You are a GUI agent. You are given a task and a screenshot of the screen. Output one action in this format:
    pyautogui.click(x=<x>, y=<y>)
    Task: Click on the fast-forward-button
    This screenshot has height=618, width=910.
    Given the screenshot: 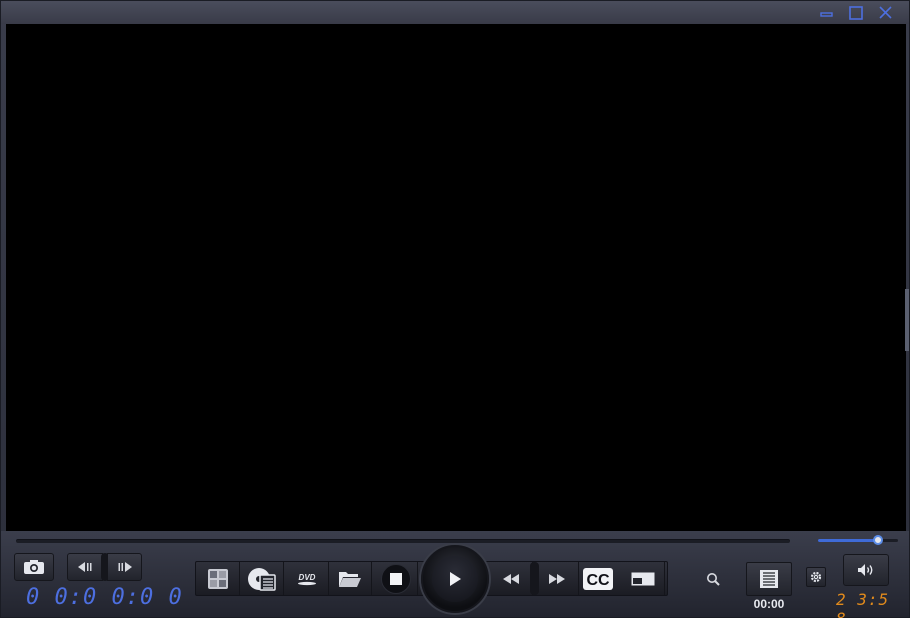 What is the action you would take?
    pyautogui.click(x=557, y=578)
    